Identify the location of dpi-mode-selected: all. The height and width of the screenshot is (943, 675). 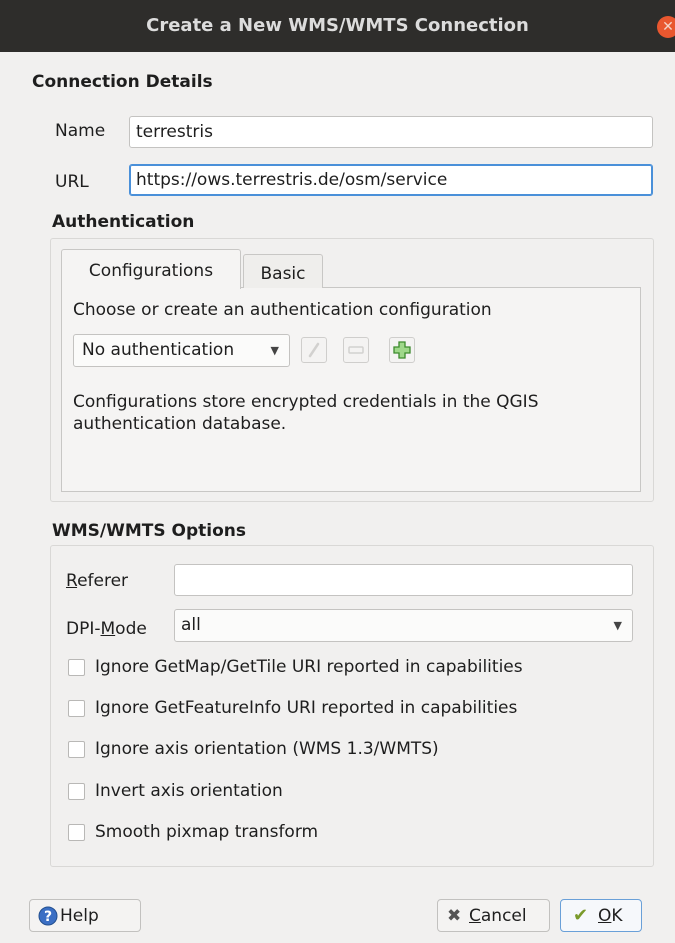
(191, 625).